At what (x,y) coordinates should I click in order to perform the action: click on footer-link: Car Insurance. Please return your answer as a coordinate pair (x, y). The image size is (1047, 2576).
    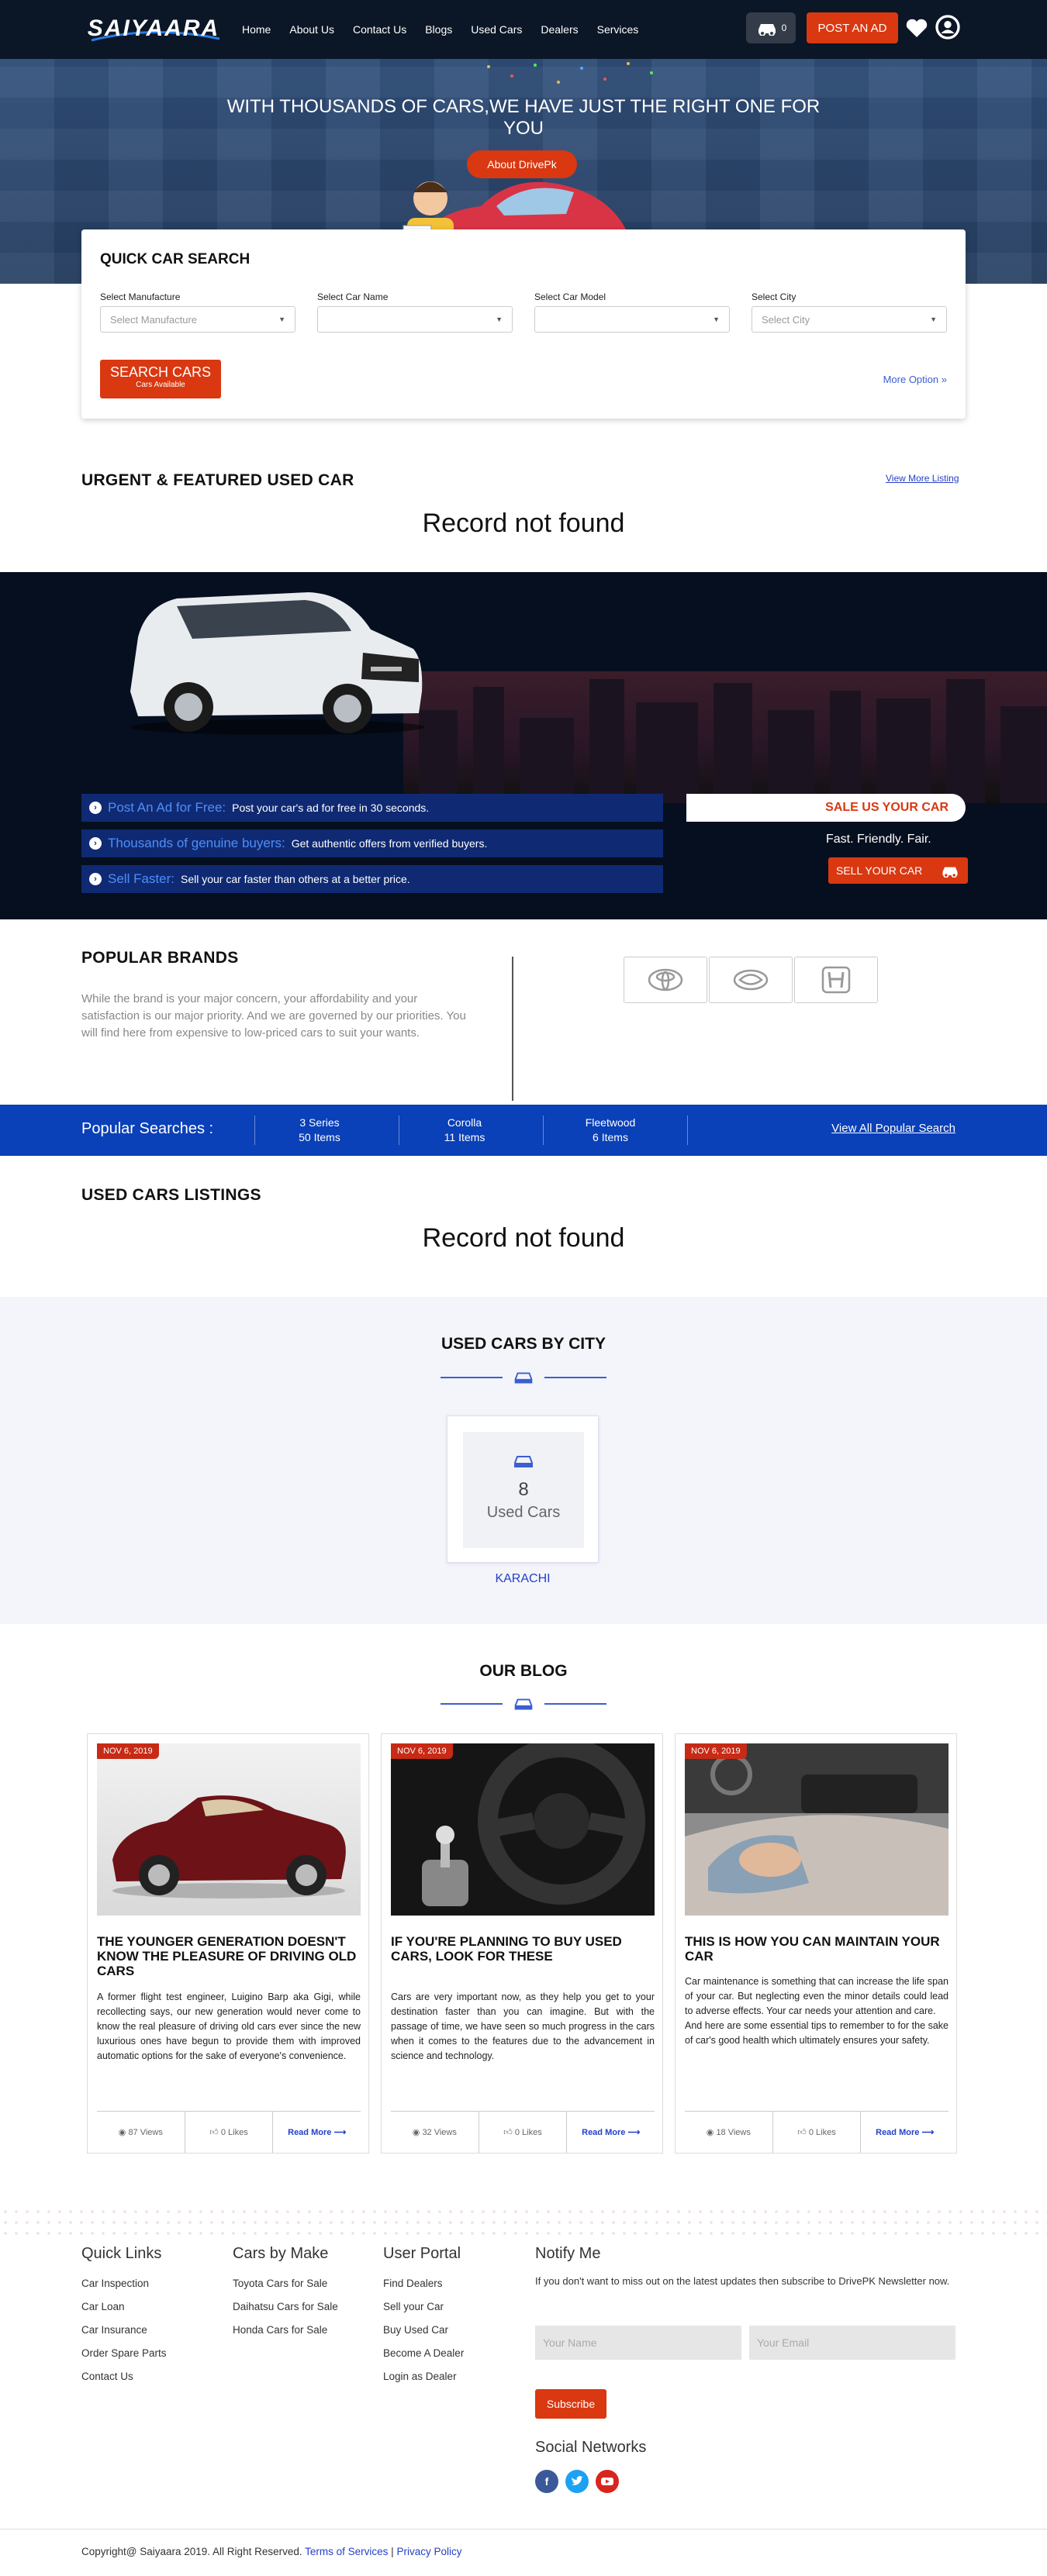
    Looking at the image, I should click on (124, 2330).